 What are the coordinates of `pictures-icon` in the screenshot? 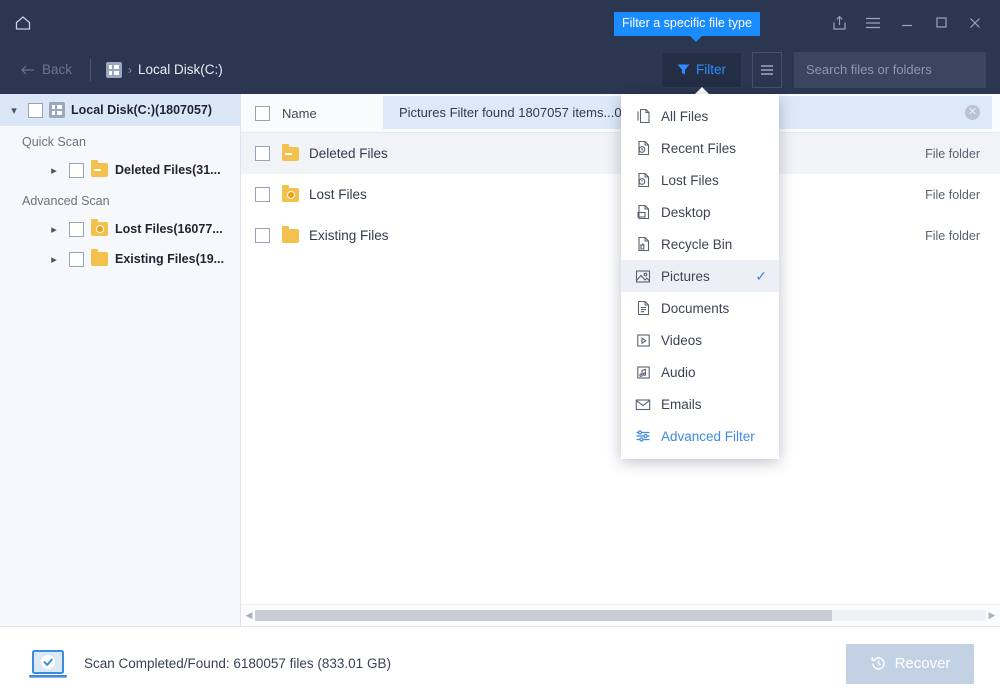 It's located at (643, 276).